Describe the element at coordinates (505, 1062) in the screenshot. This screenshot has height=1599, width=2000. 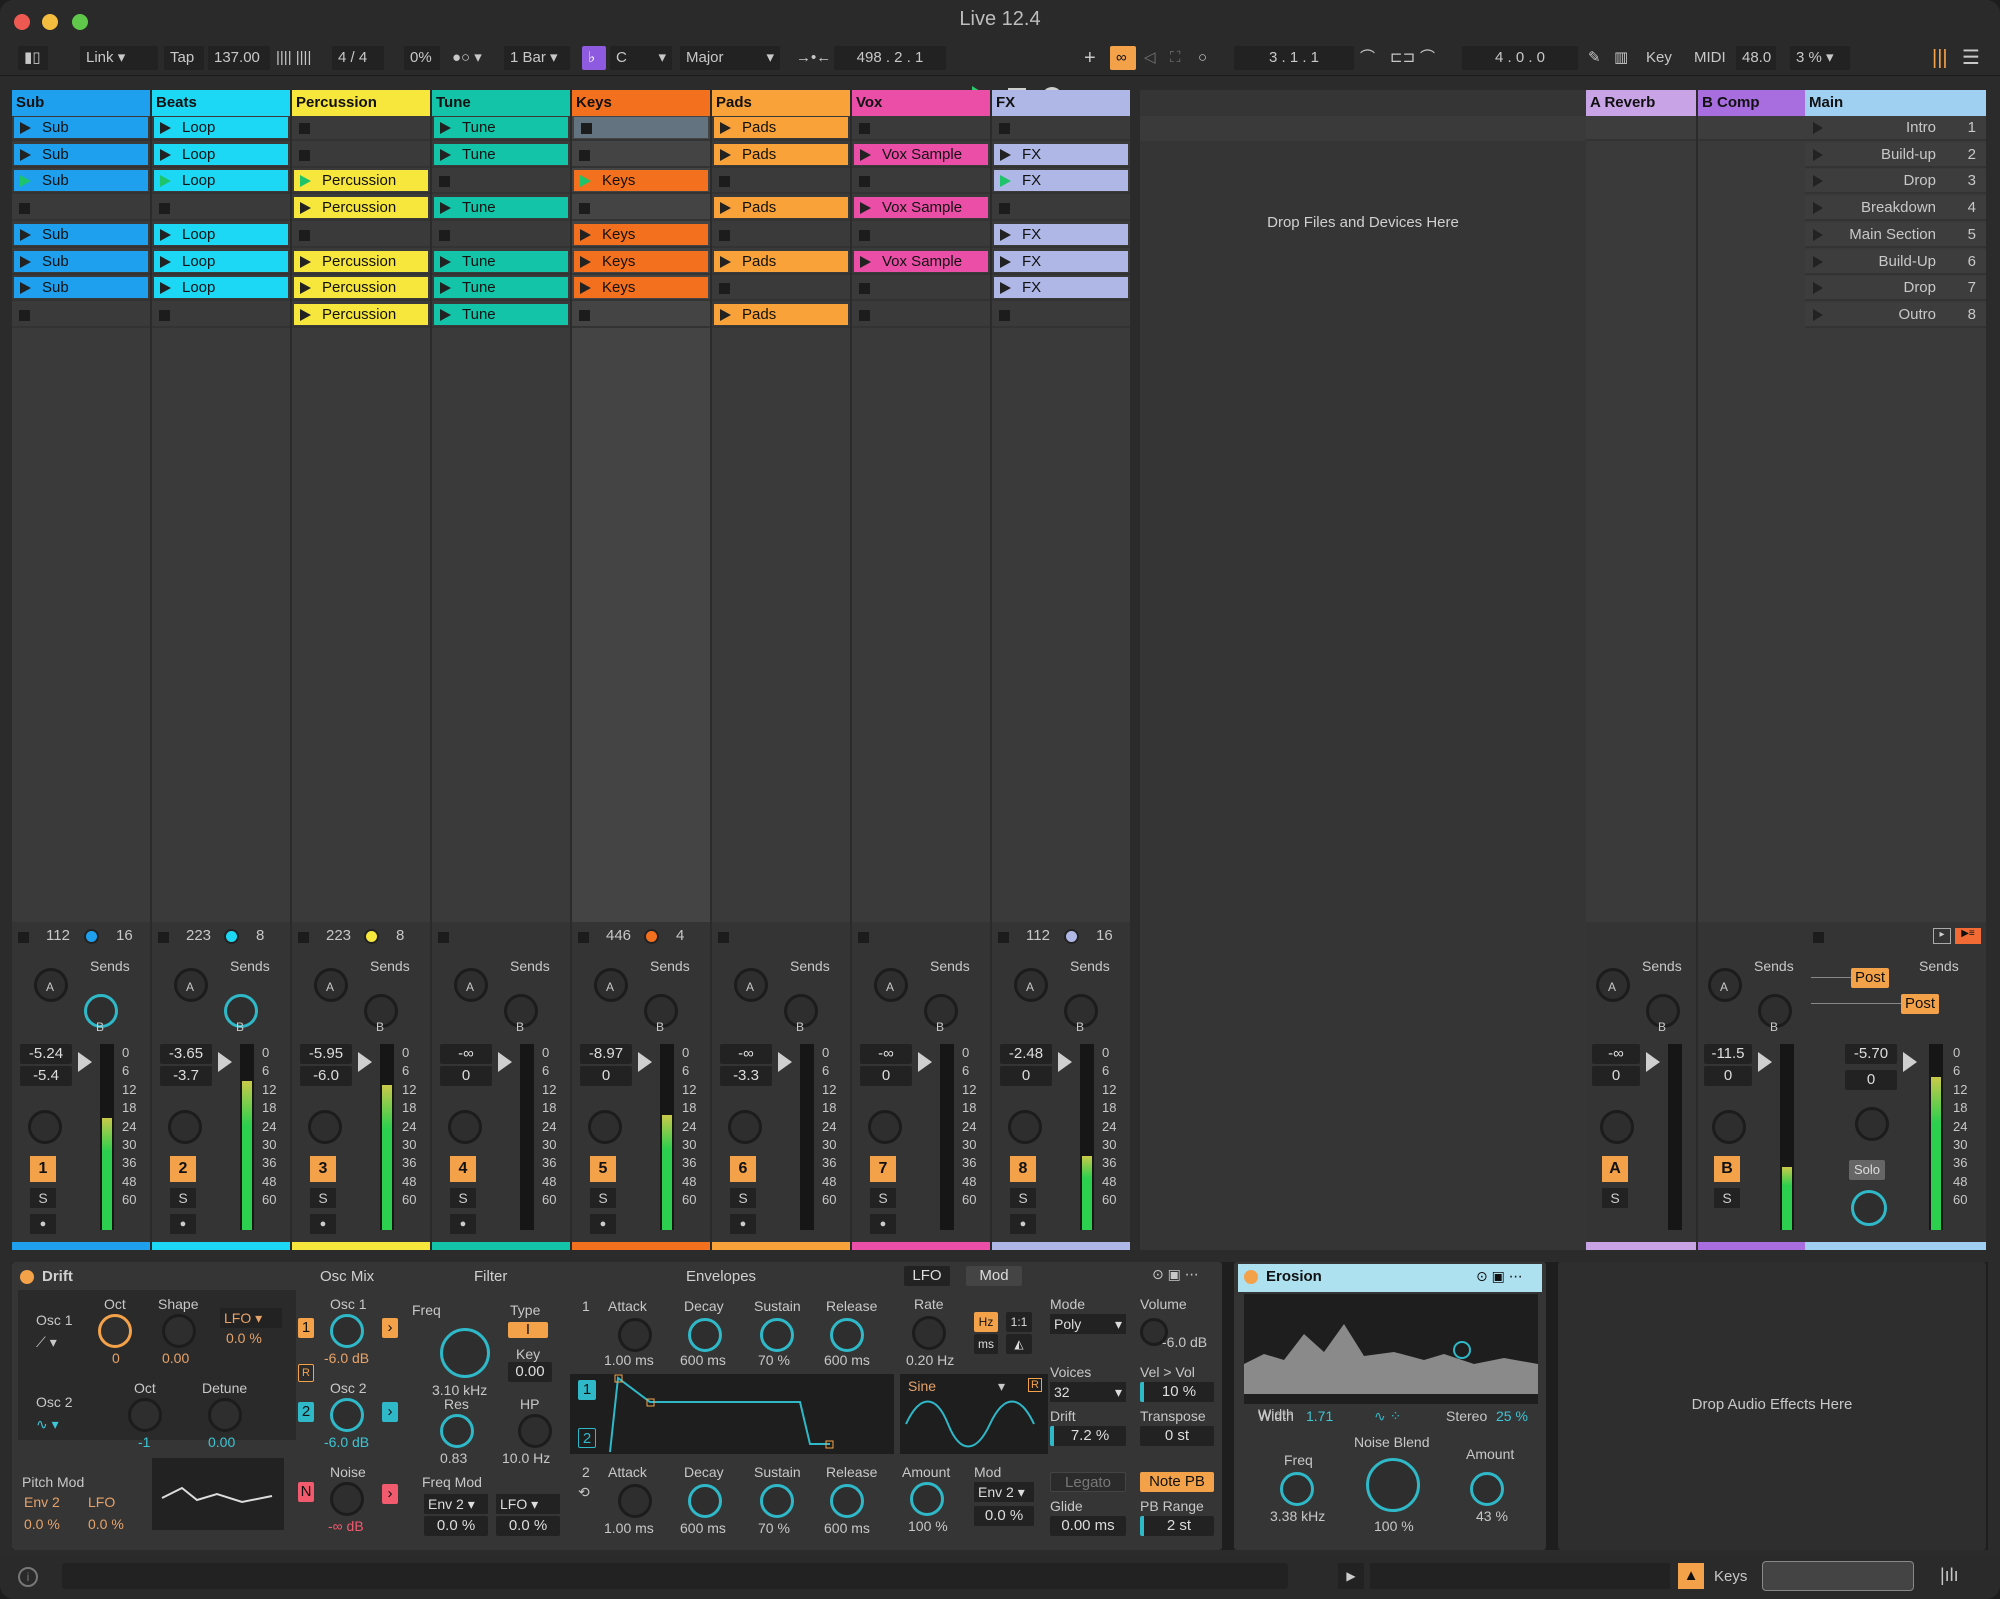
I see `track-tune-volume-arrow-icon` at that location.